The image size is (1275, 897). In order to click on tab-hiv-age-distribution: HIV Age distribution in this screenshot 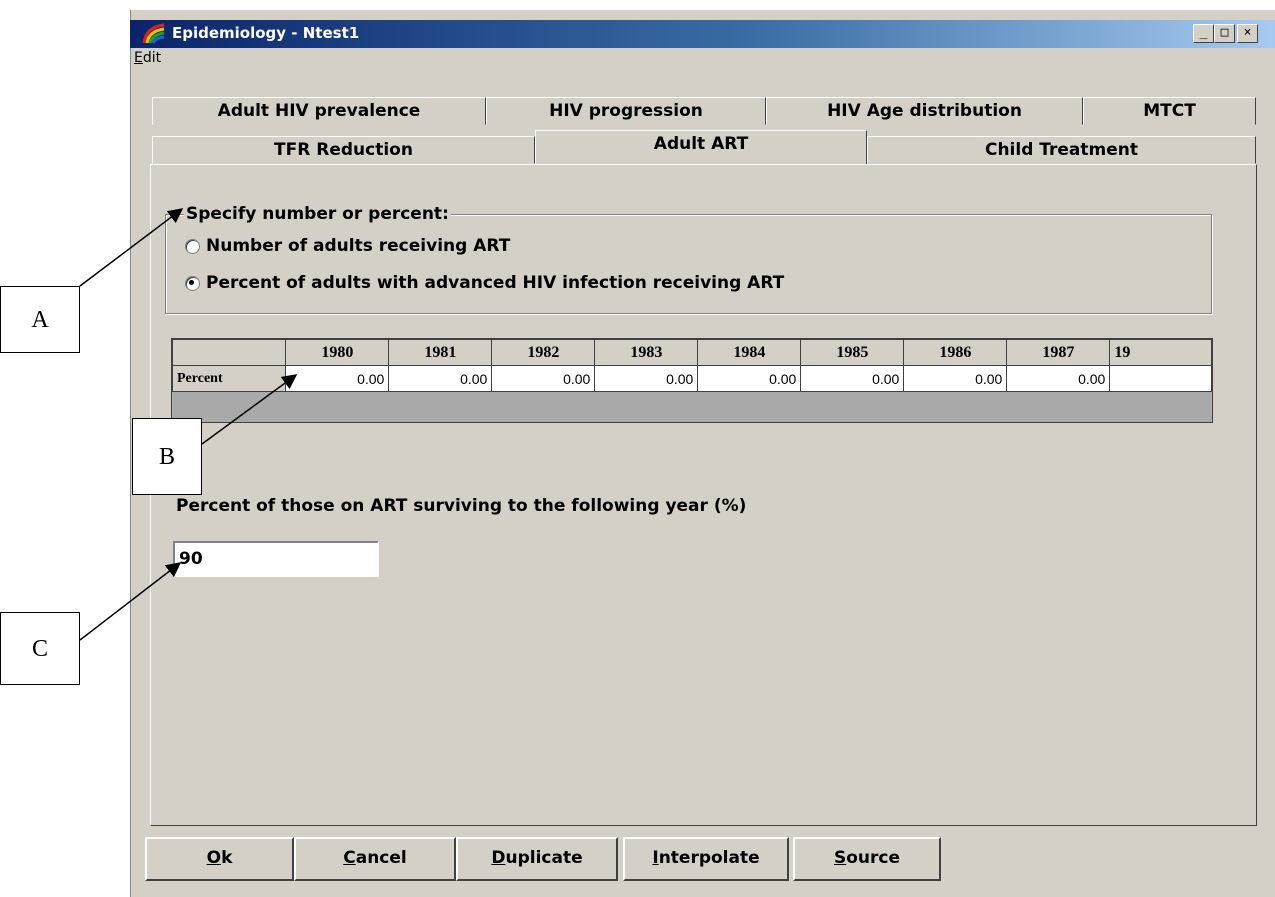, I will do `click(924, 111)`.